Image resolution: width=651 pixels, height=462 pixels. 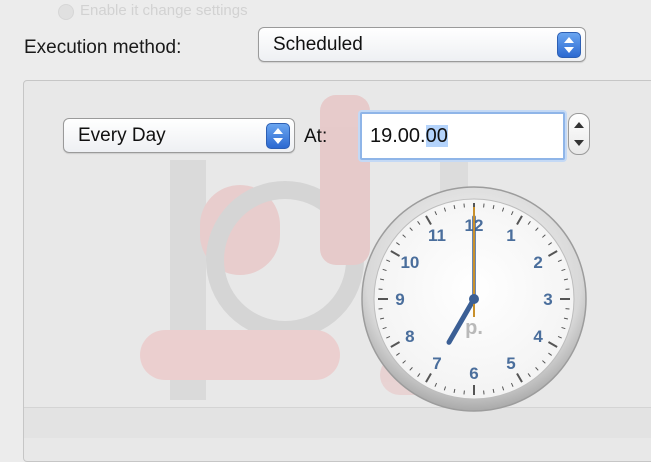 I want to click on clock-number: 9, so click(x=399, y=299).